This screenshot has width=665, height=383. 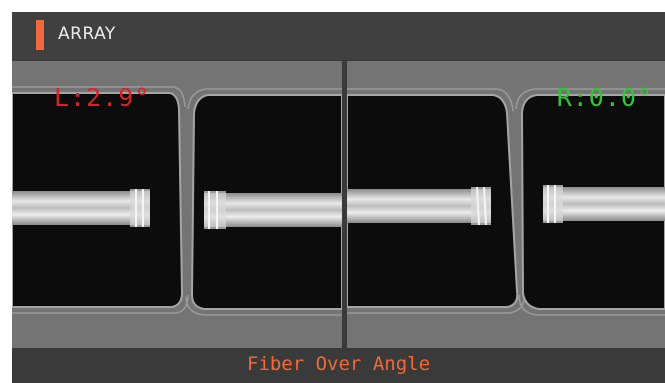 I want to click on error-message: Fiber Over Angle, so click(x=338, y=364).